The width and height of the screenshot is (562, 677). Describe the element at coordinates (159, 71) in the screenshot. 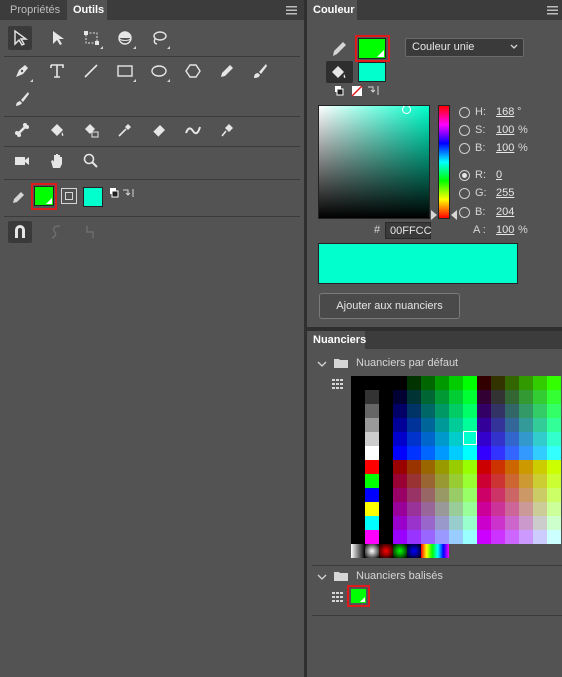

I see `oval-icon` at that location.